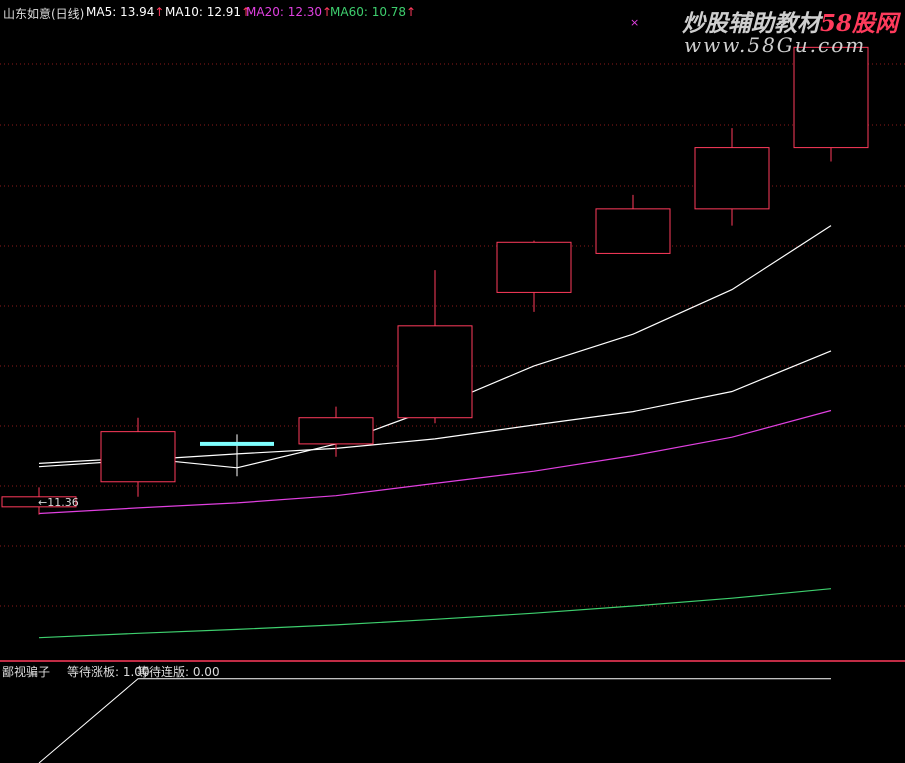 The height and width of the screenshot is (763, 905). Describe the element at coordinates (635, 22) in the screenshot. I see `close-marker-icon: ×` at that location.